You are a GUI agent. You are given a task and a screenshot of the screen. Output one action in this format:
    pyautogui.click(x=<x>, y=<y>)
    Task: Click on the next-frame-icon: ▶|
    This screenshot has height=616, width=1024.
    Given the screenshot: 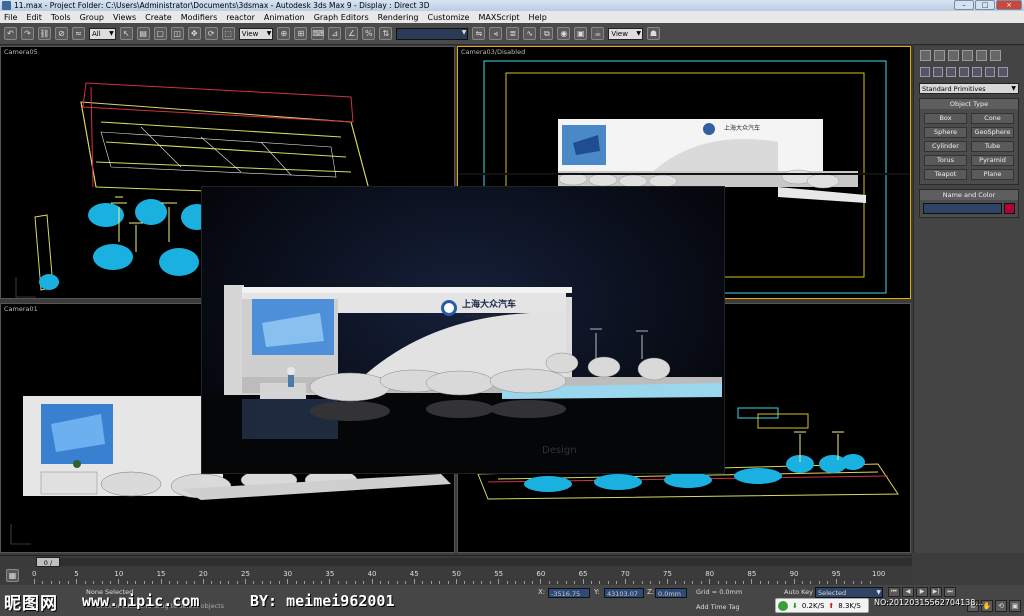 What is the action you would take?
    pyautogui.click(x=936, y=592)
    